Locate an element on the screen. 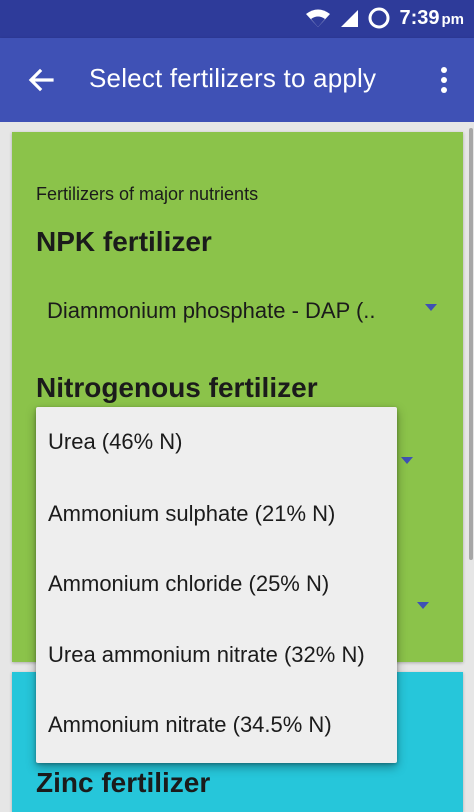 This screenshot has height=812, width=474. phosphatic-spinner-caret-icon is located at coordinates (423, 605).